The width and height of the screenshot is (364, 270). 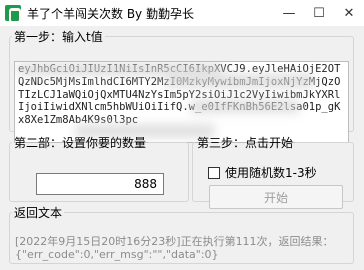 What do you see at coordinates (99, 168) in the screenshot?
I see `step2-group: 第二部：设置你要的数量 888` at bounding box center [99, 168].